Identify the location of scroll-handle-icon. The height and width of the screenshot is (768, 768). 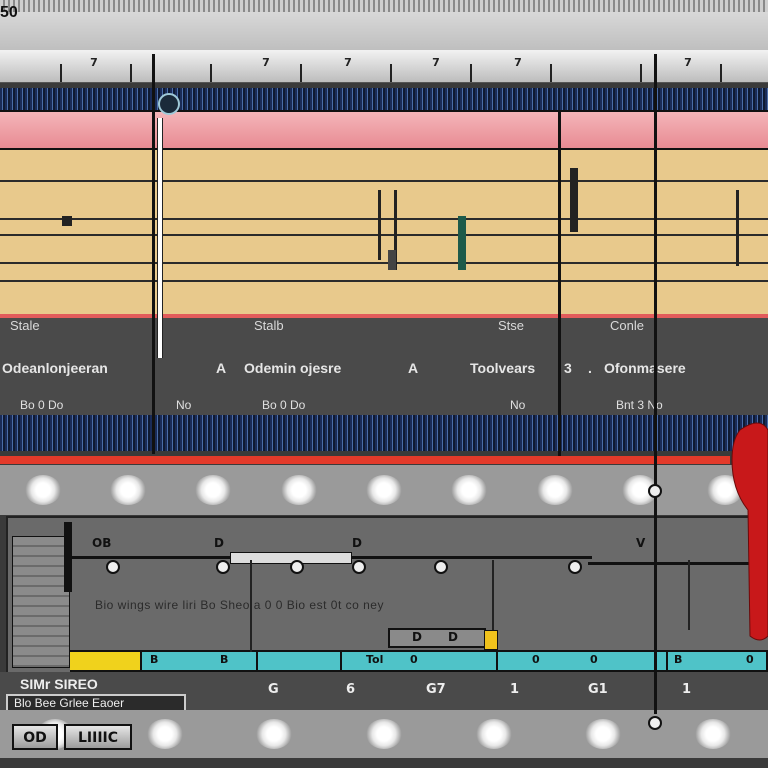
(749, 531).